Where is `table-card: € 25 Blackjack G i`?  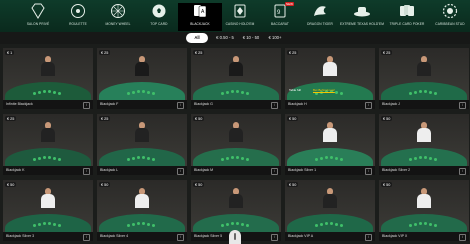
table-card: € 25 Blackjack G i is located at coordinates (236, 78).